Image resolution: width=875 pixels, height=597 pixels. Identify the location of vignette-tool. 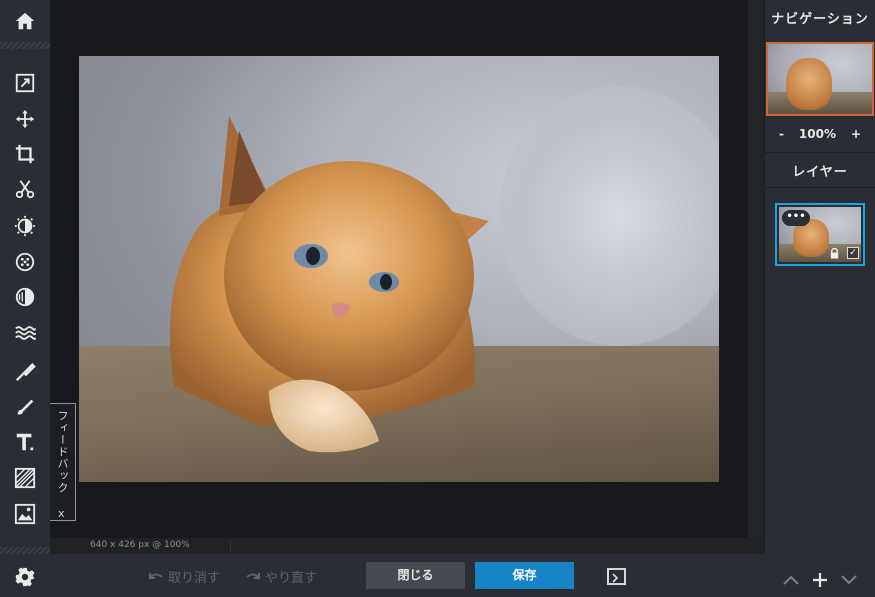
(25, 297).